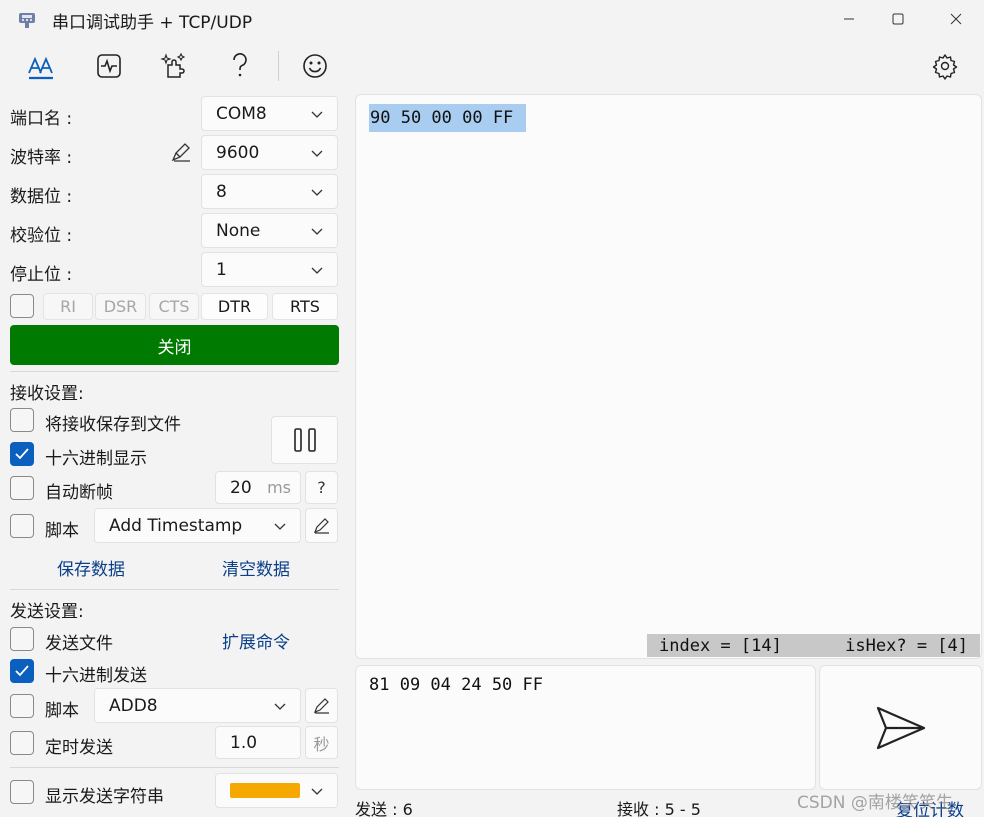 The width and height of the screenshot is (984, 817). I want to click on send-file-checkbox, so click(22, 639).